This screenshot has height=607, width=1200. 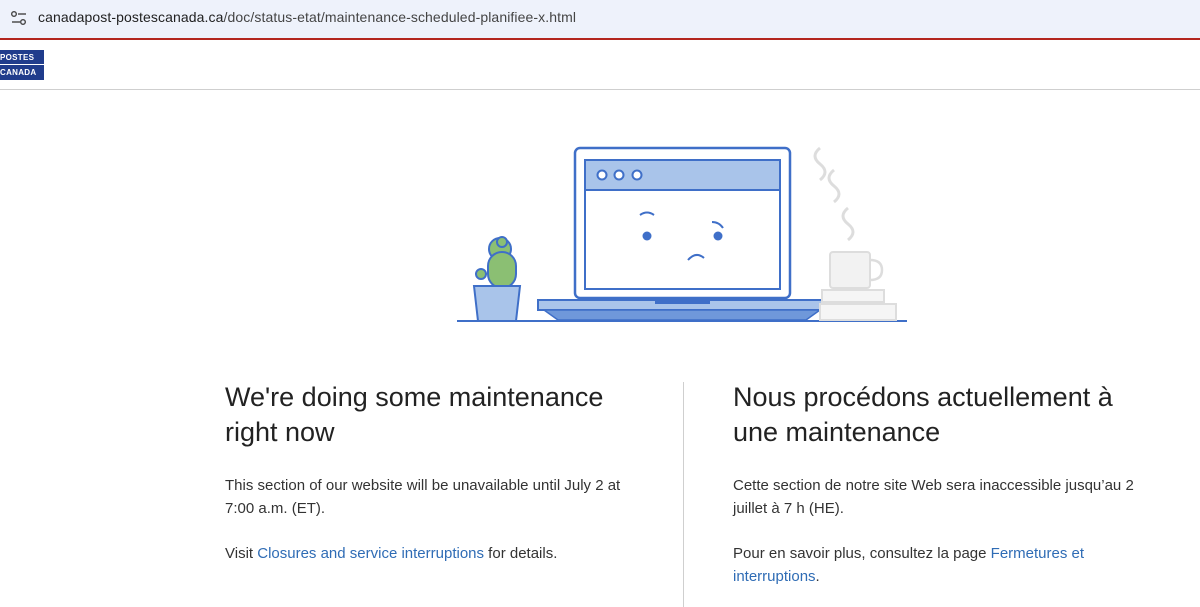 I want to click on logo-line1: POSTES, so click(x=22, y=59).